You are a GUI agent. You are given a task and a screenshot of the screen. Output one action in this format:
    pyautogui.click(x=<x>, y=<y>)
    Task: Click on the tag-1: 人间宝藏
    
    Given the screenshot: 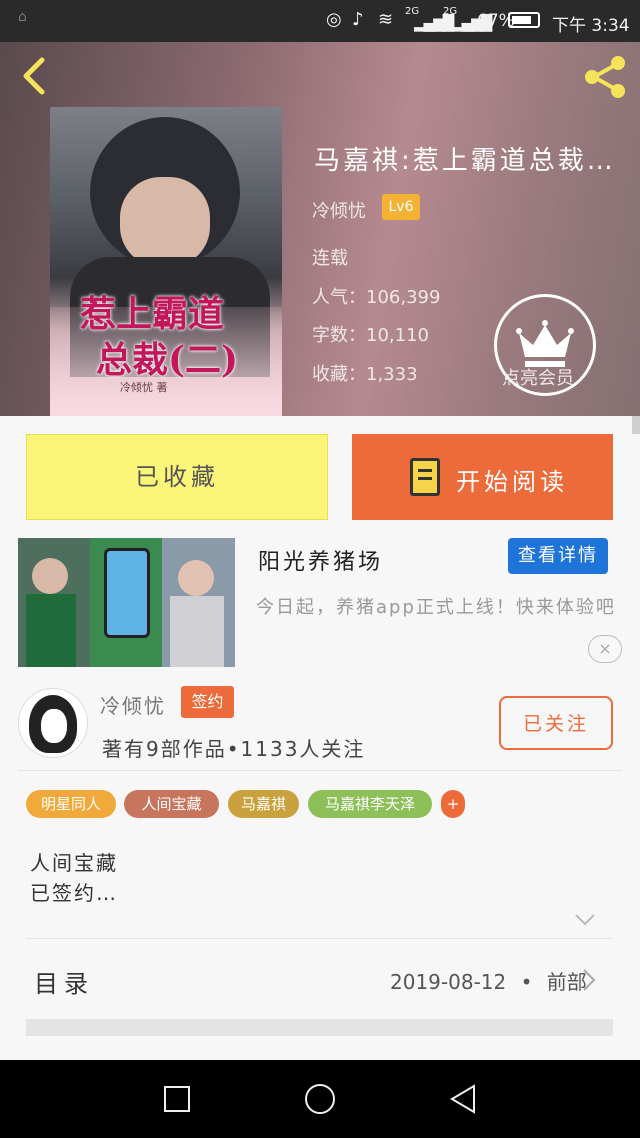 What is the action you would take?
    pyautogui.click(x=171, y=804)
    